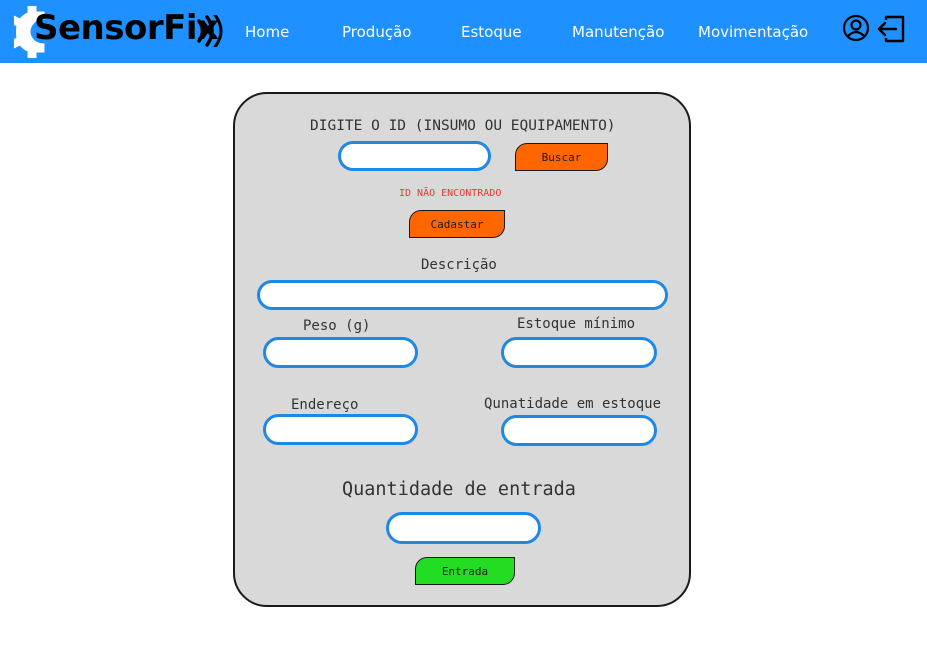 The height and width of the screenshot is (659, 927). I want to click on nav-home: Home, so click(267, 32).